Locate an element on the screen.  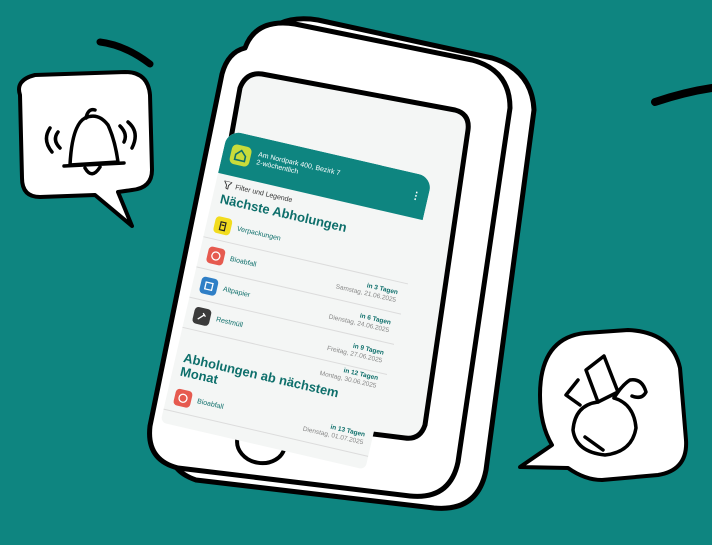
pickup-when: in 9 Tagen Freitag, 27.06.2025 is located at coordinates (355, 351).